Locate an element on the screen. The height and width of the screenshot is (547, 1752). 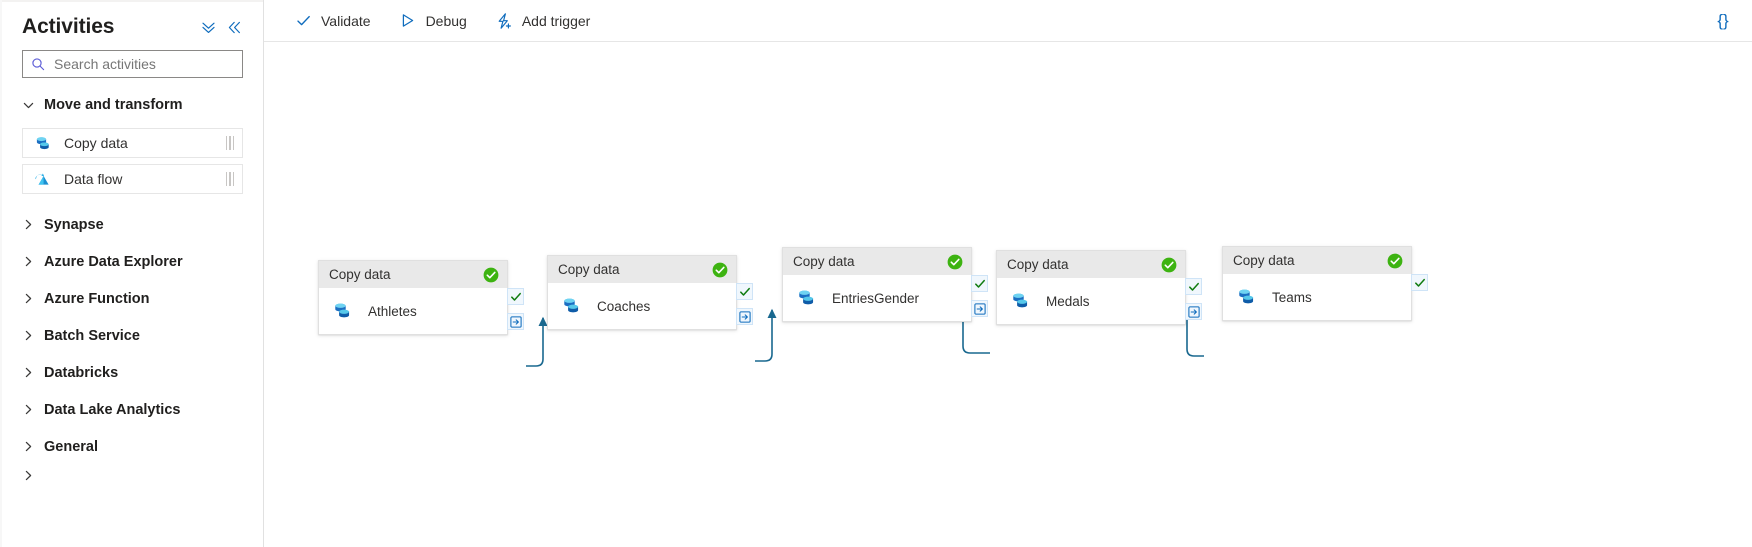
search-box is located at coordinates (132, 64).